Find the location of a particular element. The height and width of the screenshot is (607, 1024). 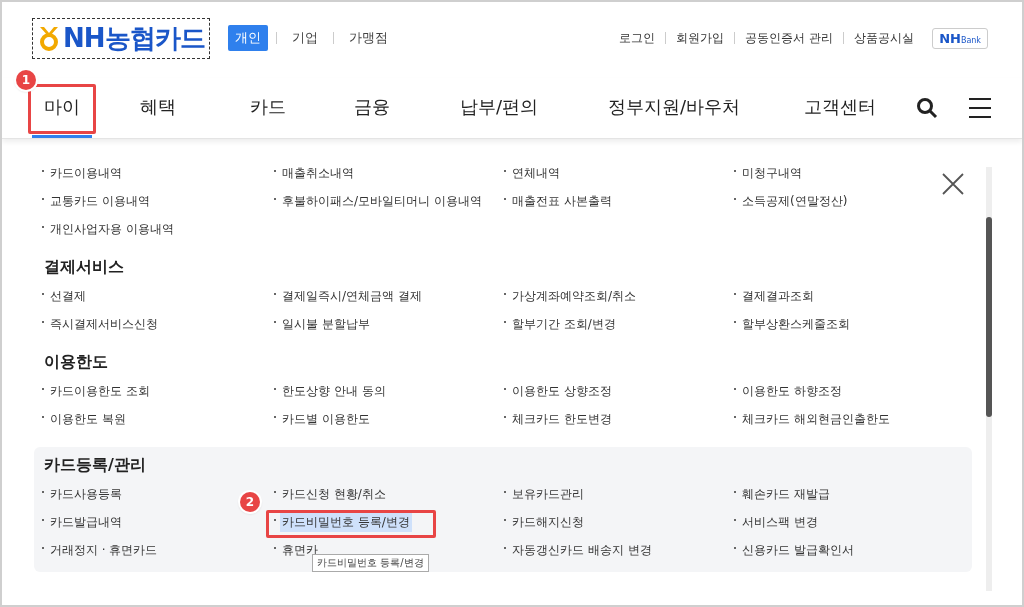

menu-link: 결제일즉시/연체금액 결제 is located at coordinates (352, 296).